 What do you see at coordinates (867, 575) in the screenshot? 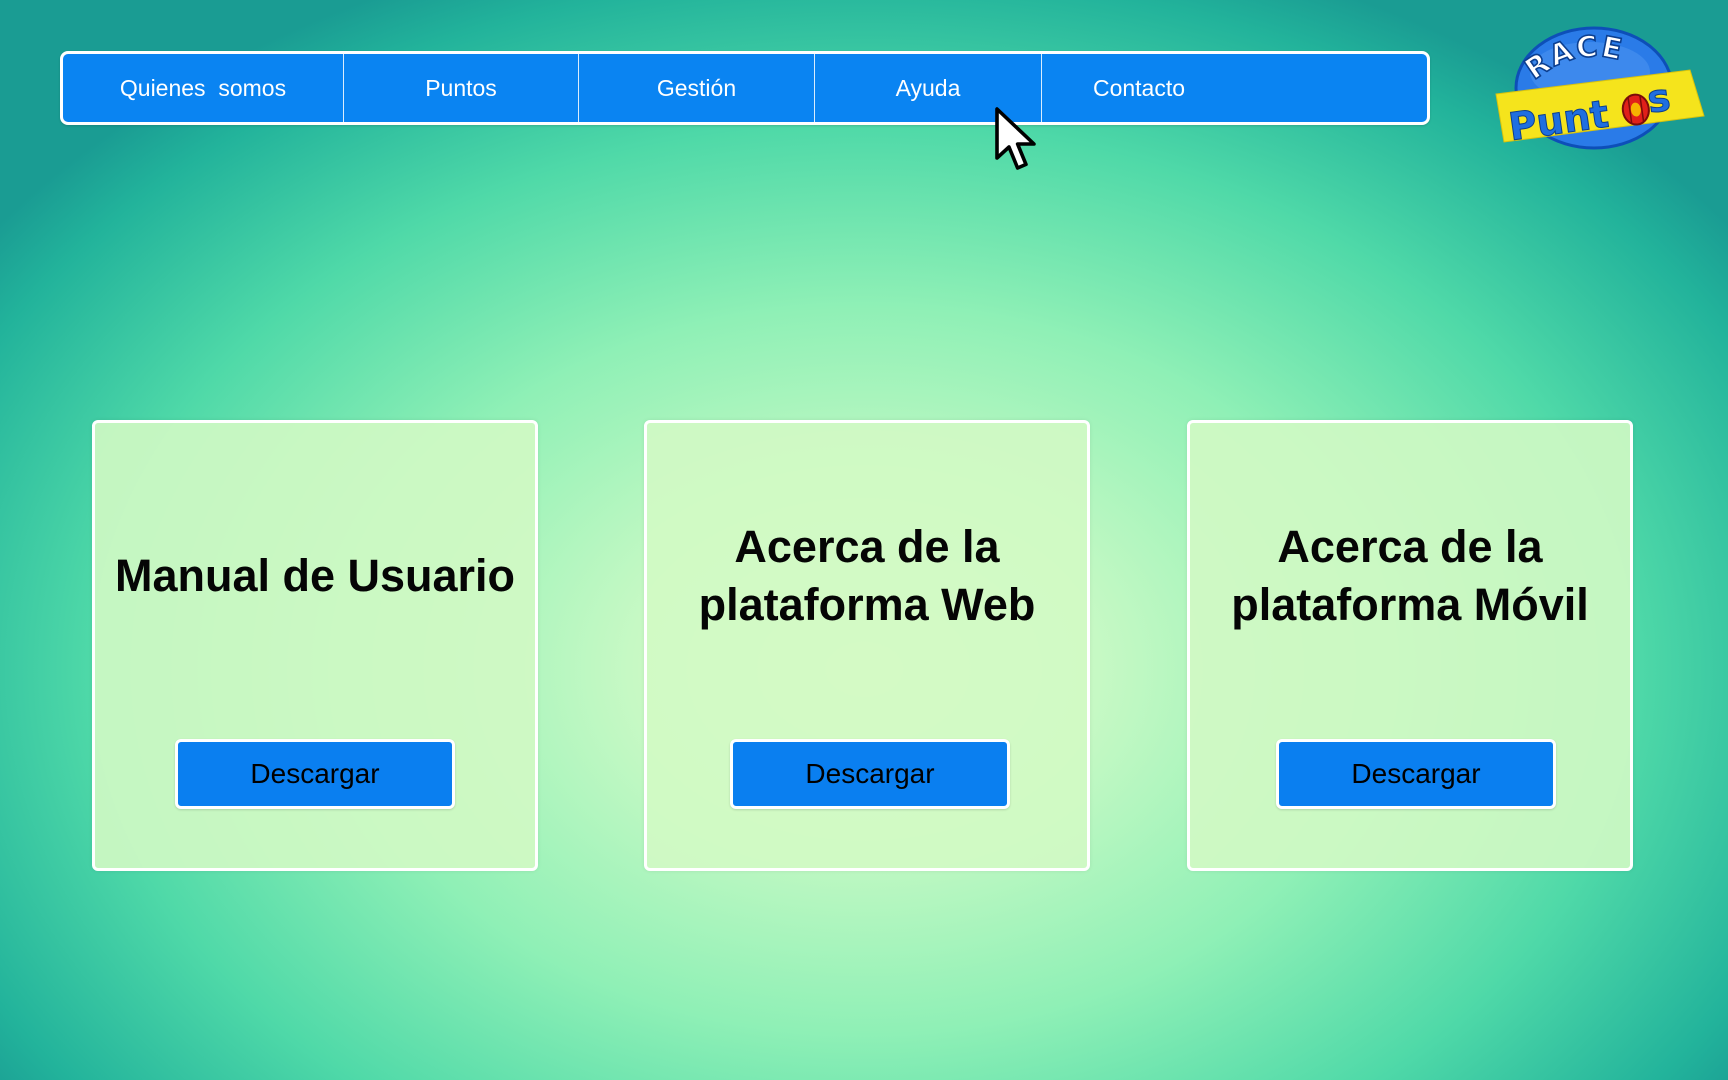
I see `card-title: Acerca de la plataforma Web` at bounding box center [867, 575].